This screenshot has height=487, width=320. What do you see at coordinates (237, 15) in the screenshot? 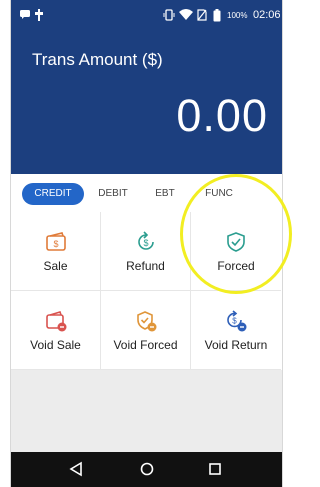
I see `battery-percentage: 100%` at bounding box center [237, 15].